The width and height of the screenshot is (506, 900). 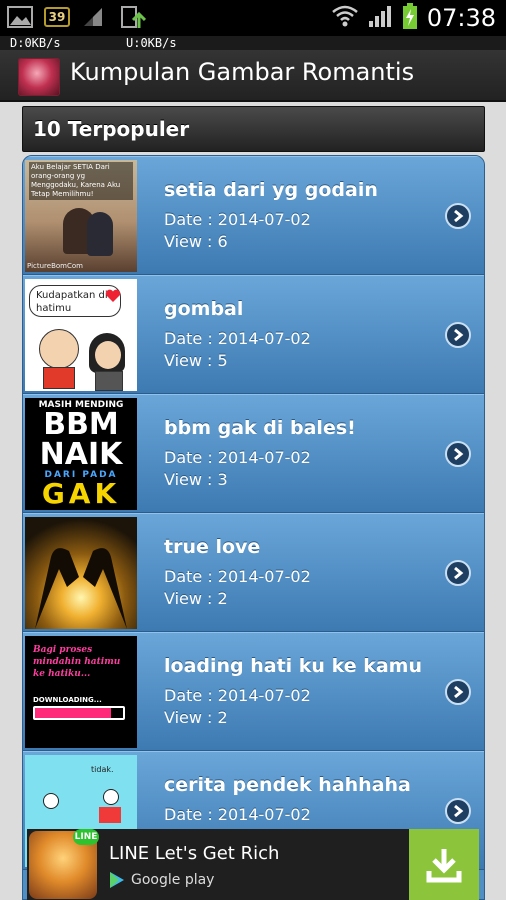 I want to click on couple-figure, so click(x=100, y=234).